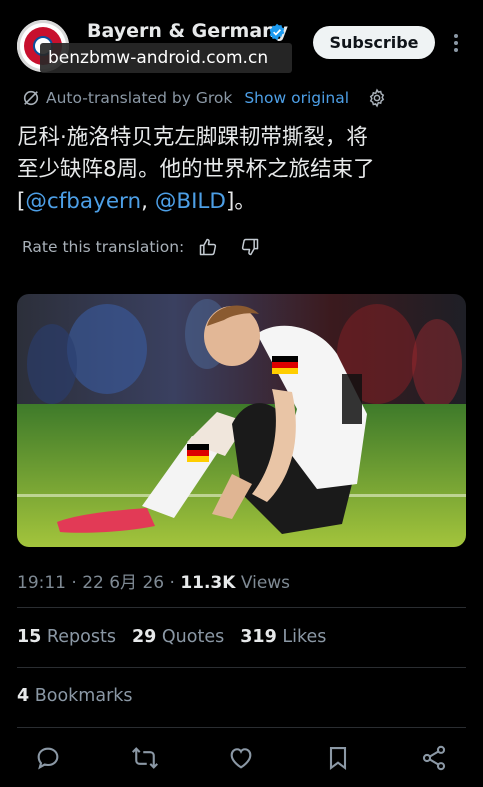 Image resolution: width=483 pixels, height=787 pixels. What do you see at coordinates (263, 583) in the screenshot?
I see `views-label: Views` at bounding box center [263, 583].